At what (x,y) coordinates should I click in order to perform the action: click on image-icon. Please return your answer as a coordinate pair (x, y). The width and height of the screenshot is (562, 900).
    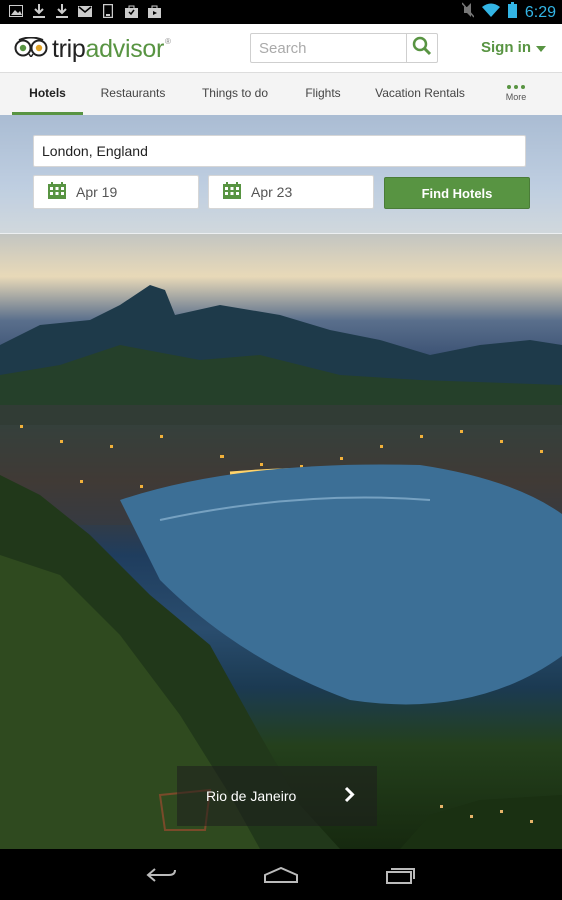
    Looking at the image, I should click on (16, 11).